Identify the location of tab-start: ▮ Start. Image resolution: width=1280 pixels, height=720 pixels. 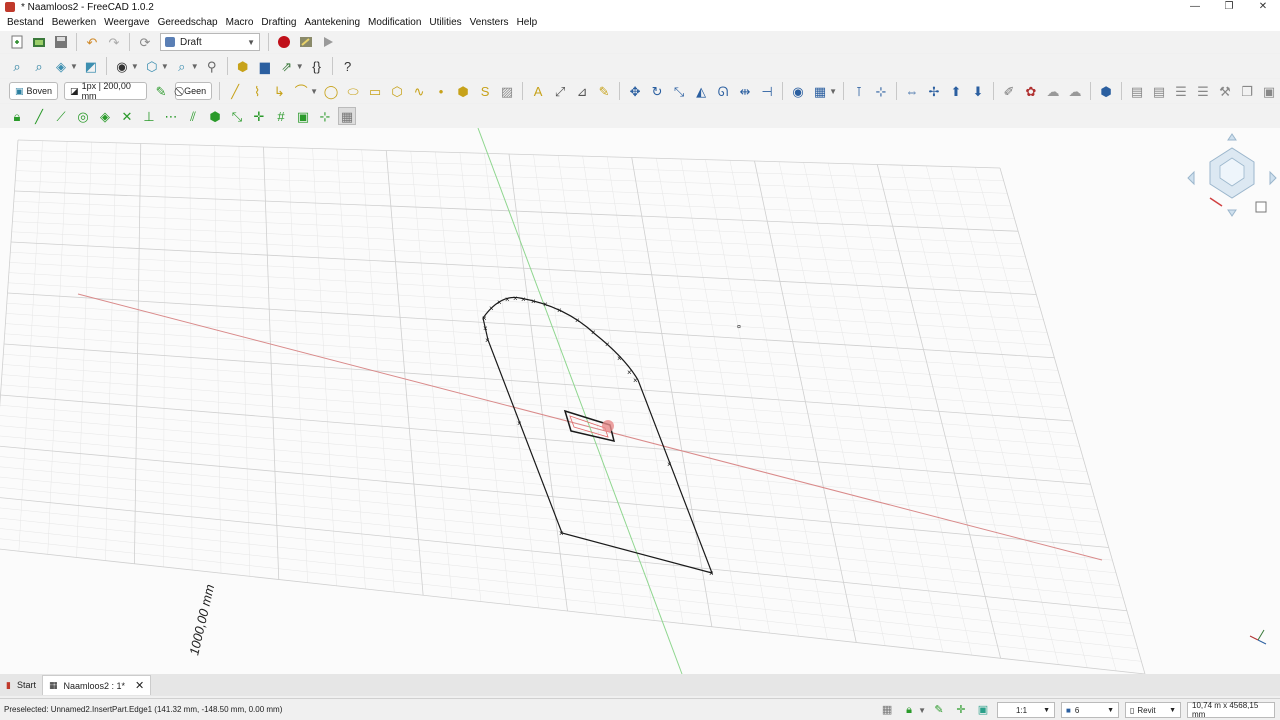
(21, 685).